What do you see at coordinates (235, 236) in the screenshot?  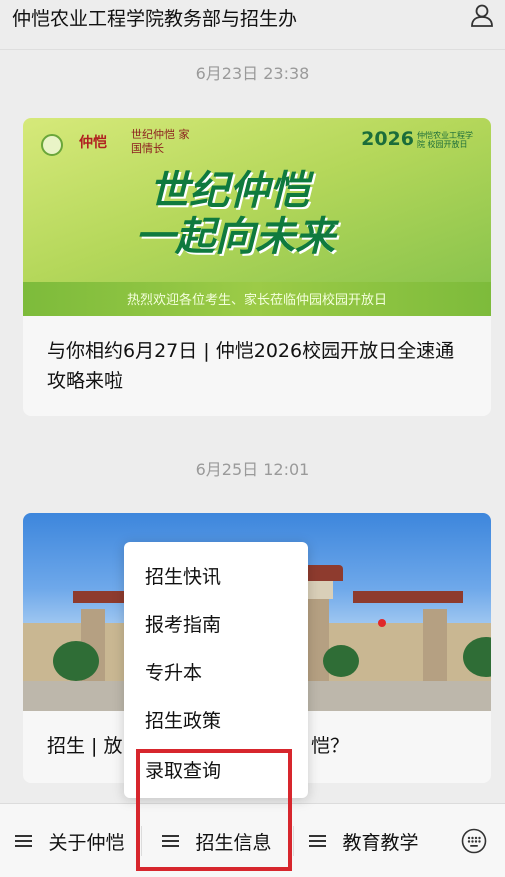 I see `slogan-line-2: 一起向未来` at bounding box center [235, 236].